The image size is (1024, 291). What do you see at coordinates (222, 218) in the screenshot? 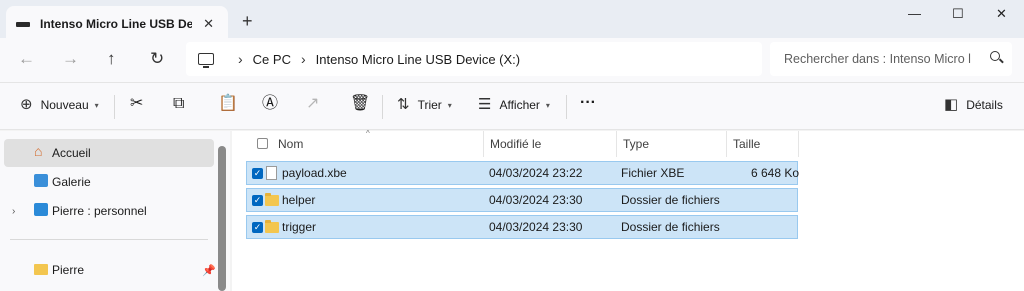
I see `sidebar-scrollbar` at bounding box center [222, 218].